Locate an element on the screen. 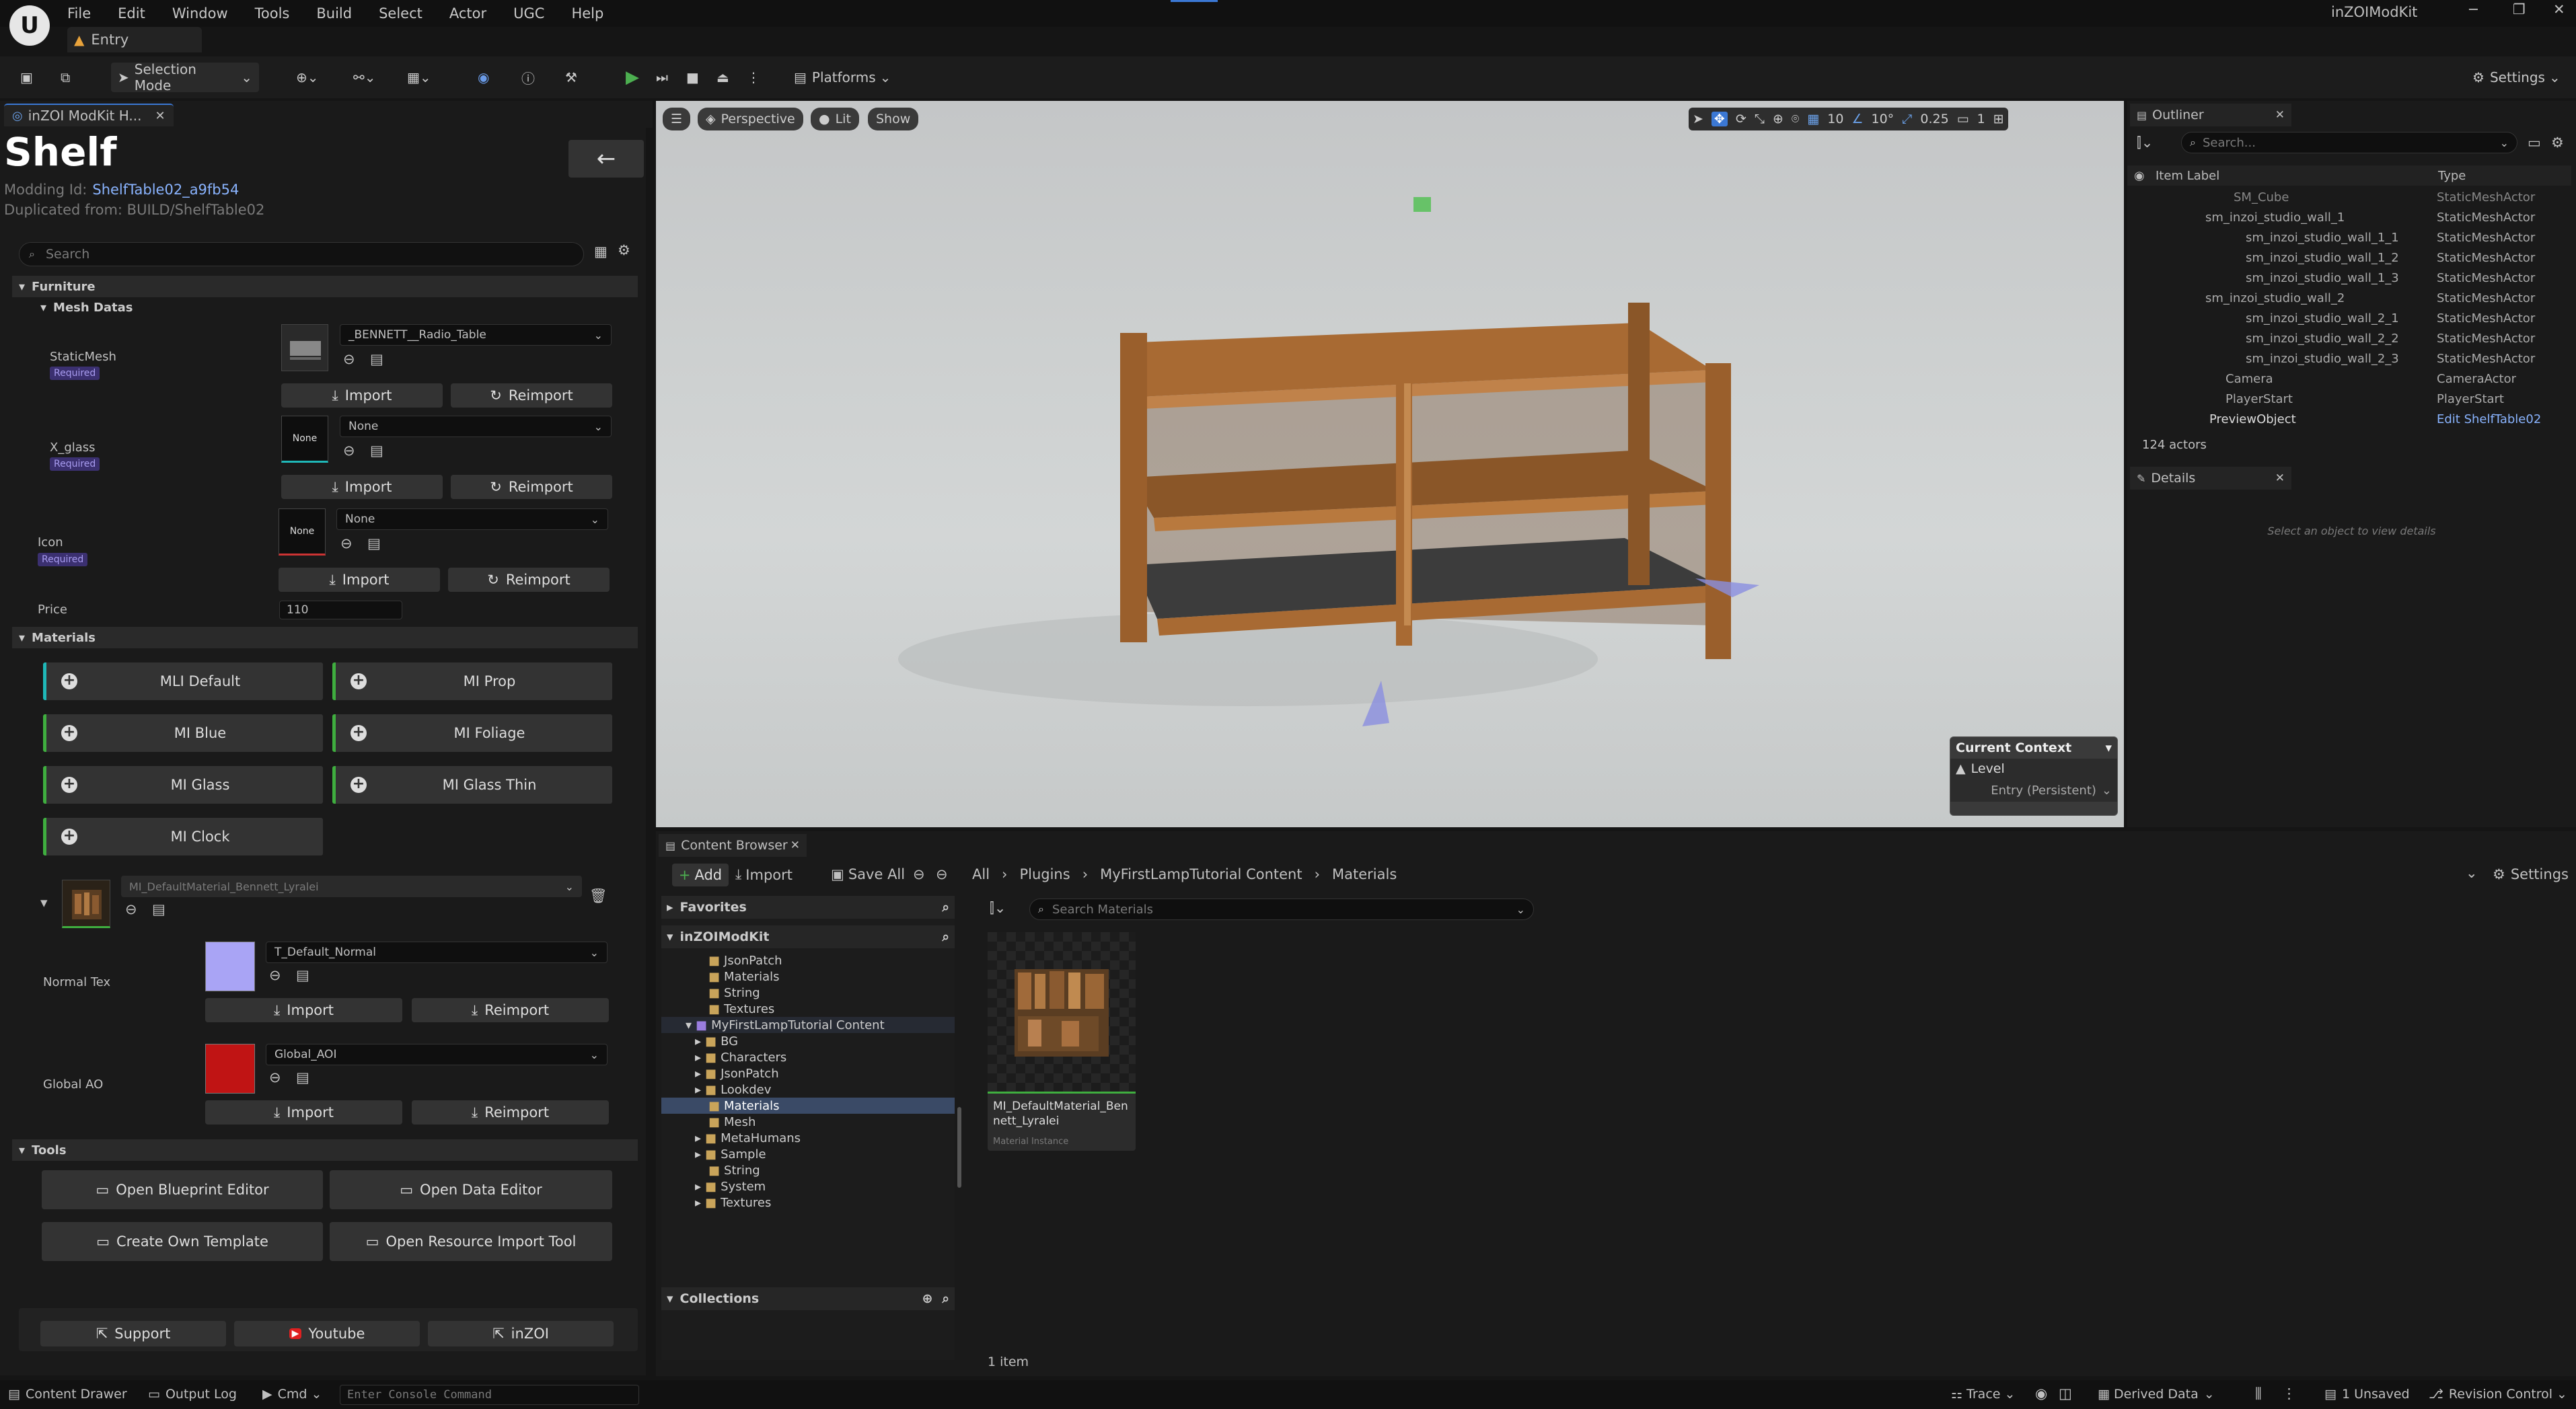 The width and height of the screenshot is (2576, 1409). open-blueprint-editor-button: ▭ Open Blueprint Editor is located at coordinates (182, 1189).